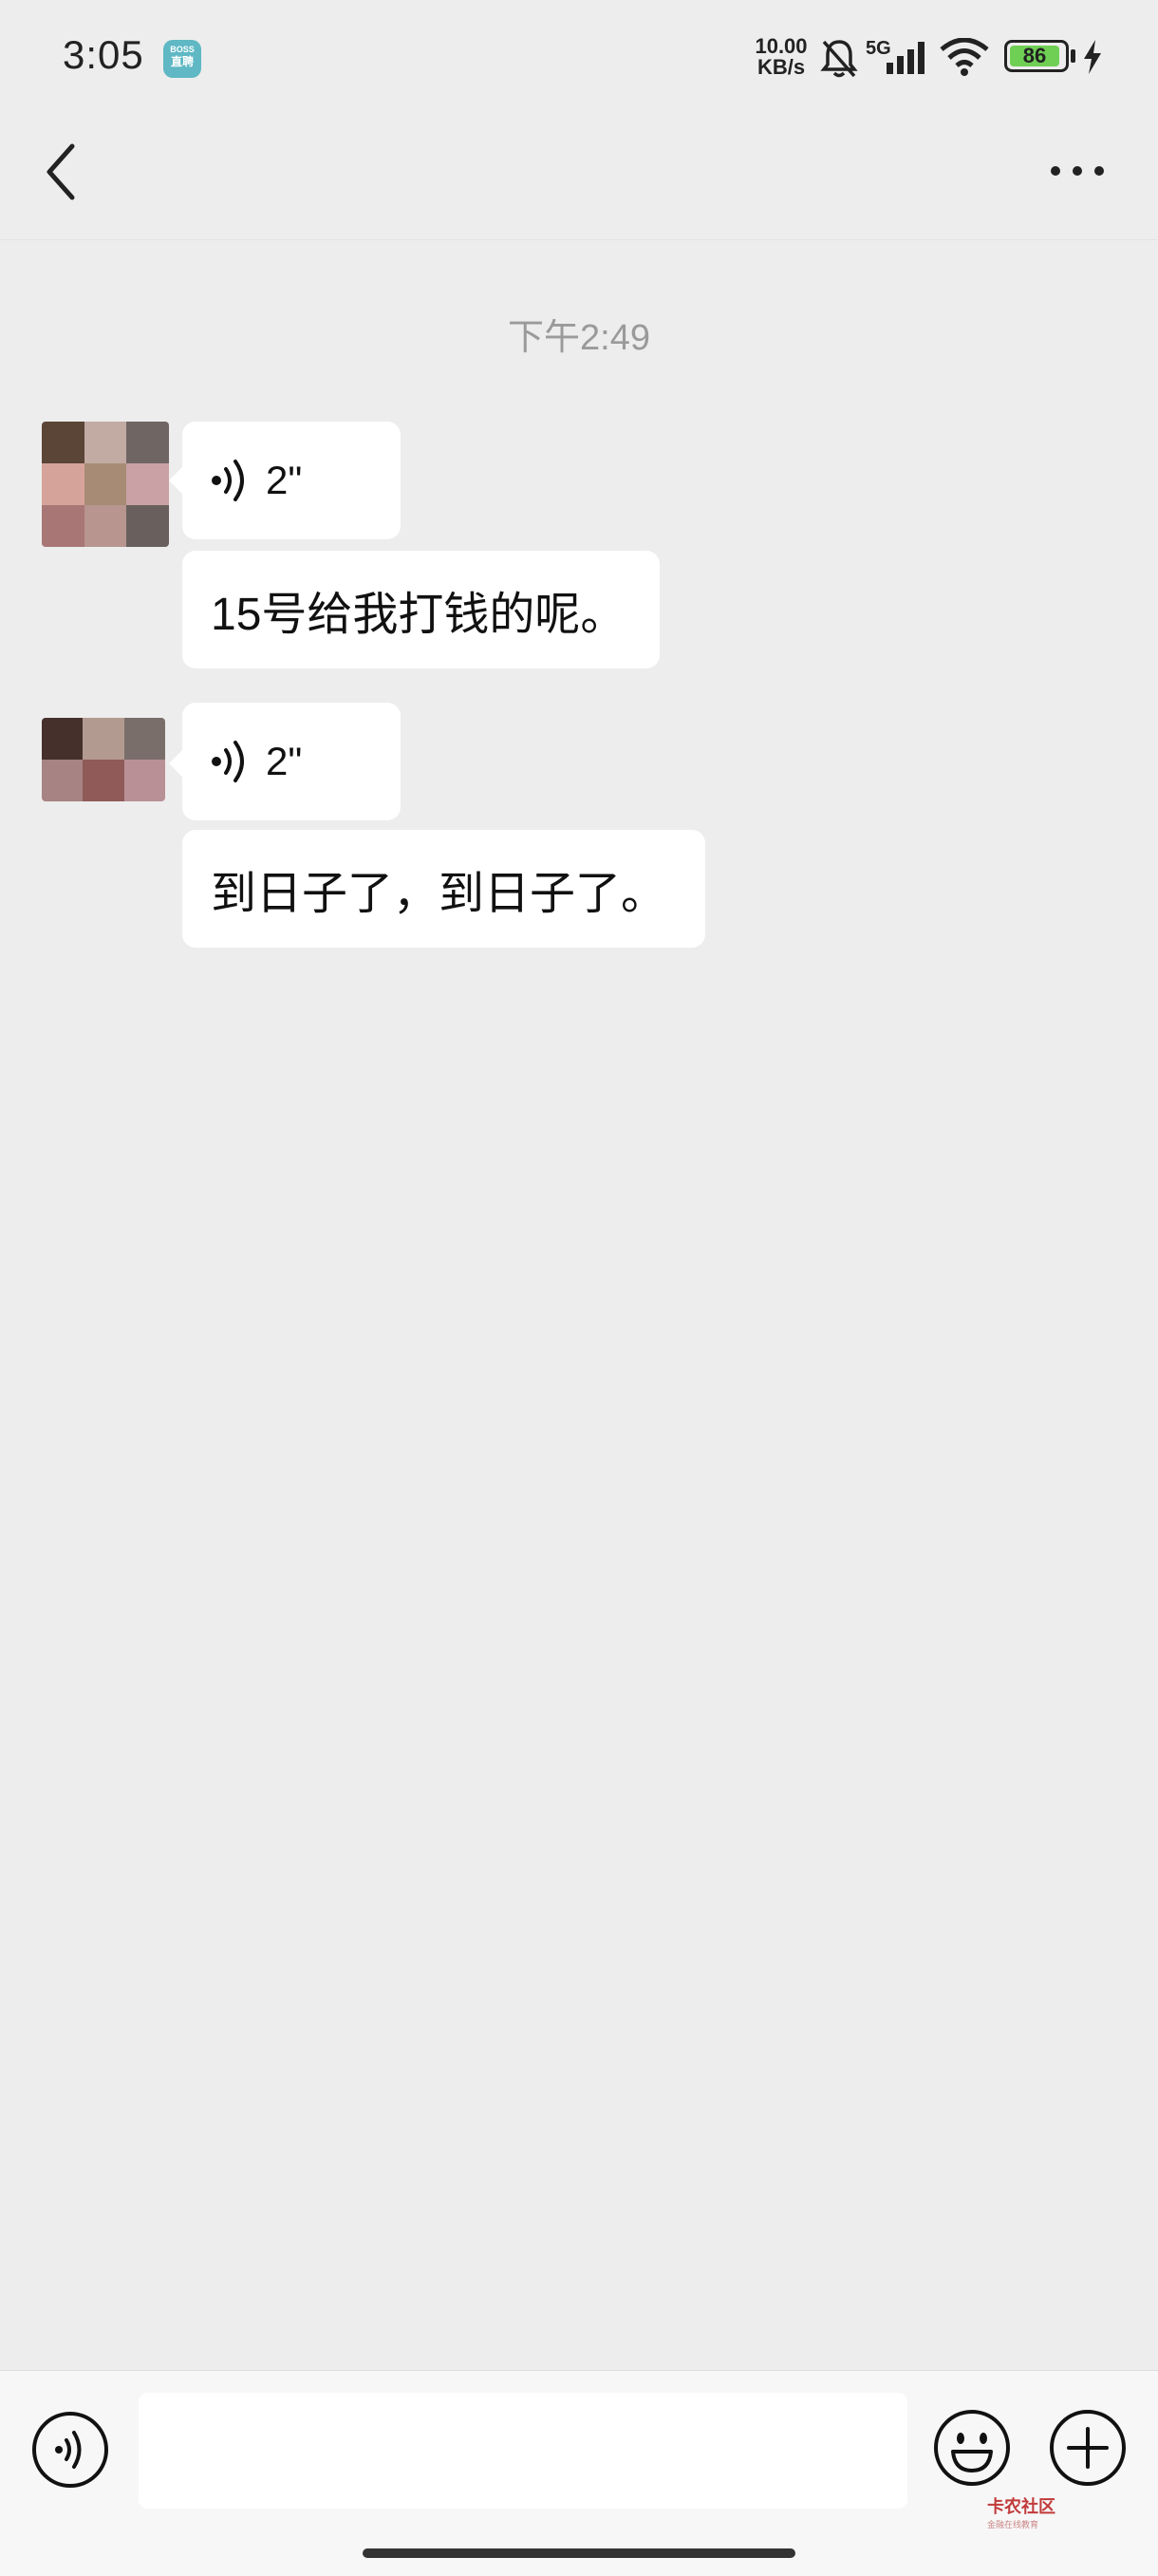 This screenshot has width=1158, height=2576. I want to click on plus-icon, so click(1088, 2448).